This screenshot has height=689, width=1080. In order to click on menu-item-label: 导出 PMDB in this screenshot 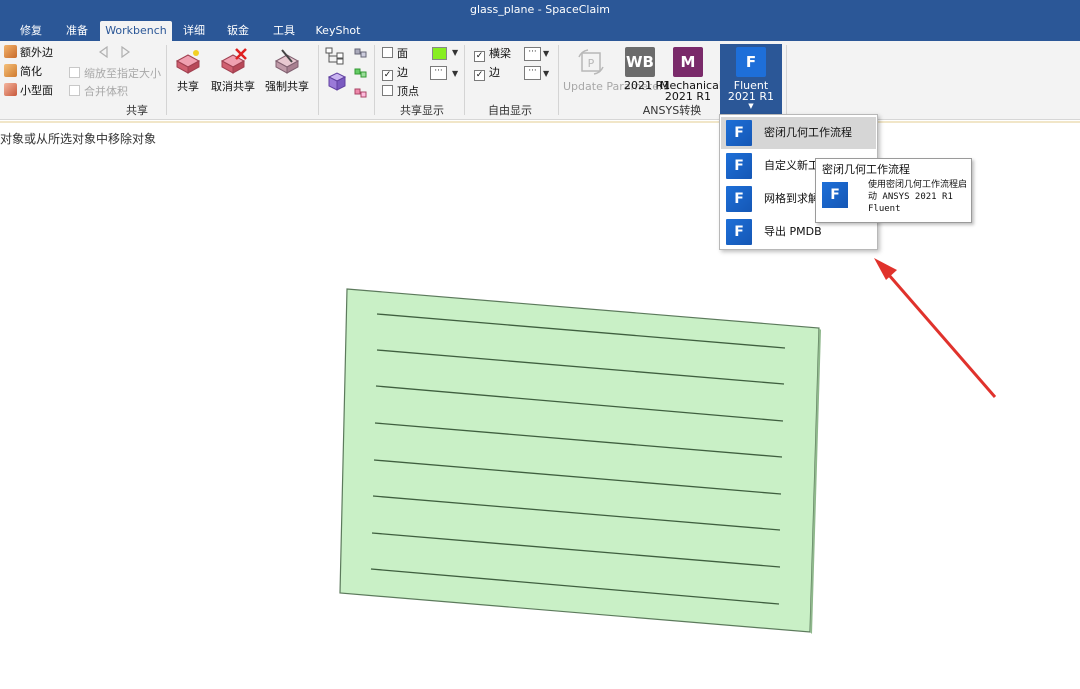, I will do `click(793, 231)`.